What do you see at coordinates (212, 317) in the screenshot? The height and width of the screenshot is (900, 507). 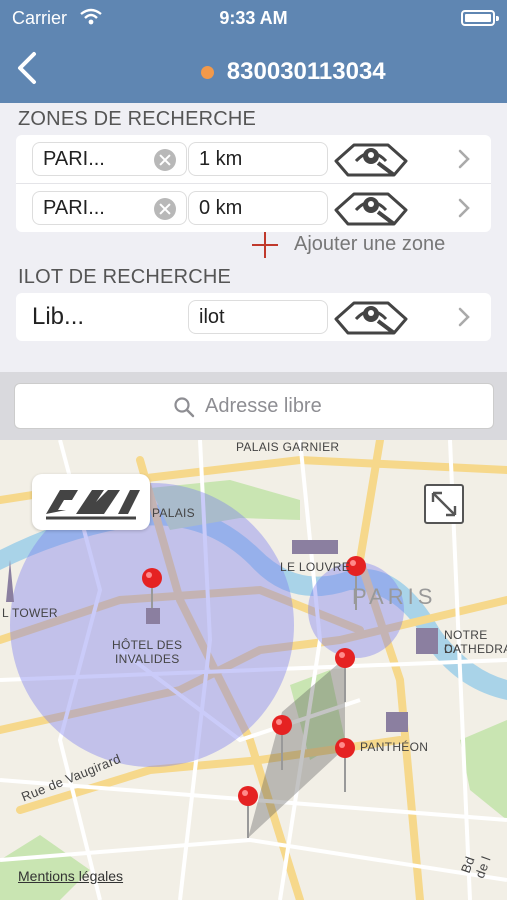 I see `ilot-value: ilot` at bounding box center [212, 317].